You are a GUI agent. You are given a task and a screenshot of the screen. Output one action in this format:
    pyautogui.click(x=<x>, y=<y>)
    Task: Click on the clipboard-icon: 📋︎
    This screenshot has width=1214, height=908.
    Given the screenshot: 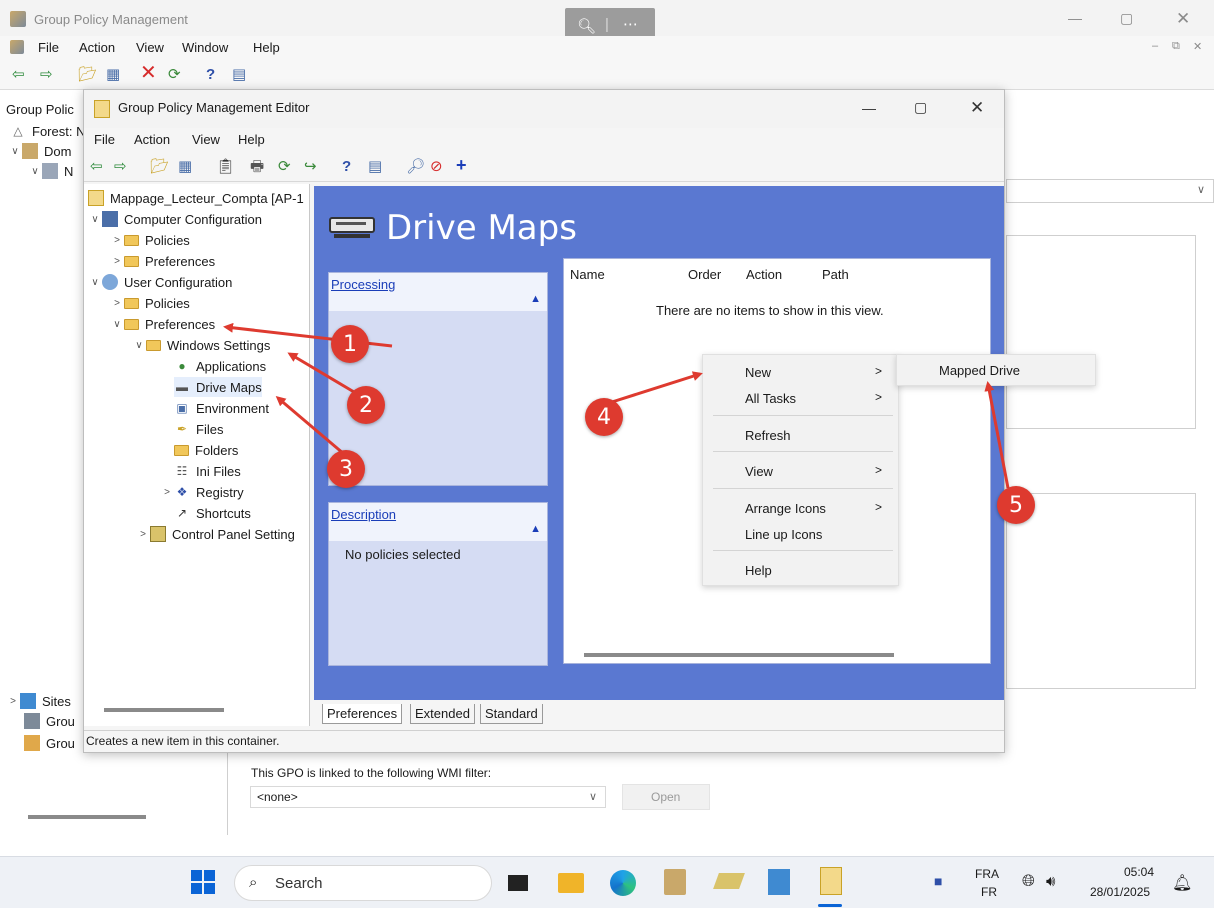 What is the action you would take?
    pyautogui.click(x=225, y=167)
    